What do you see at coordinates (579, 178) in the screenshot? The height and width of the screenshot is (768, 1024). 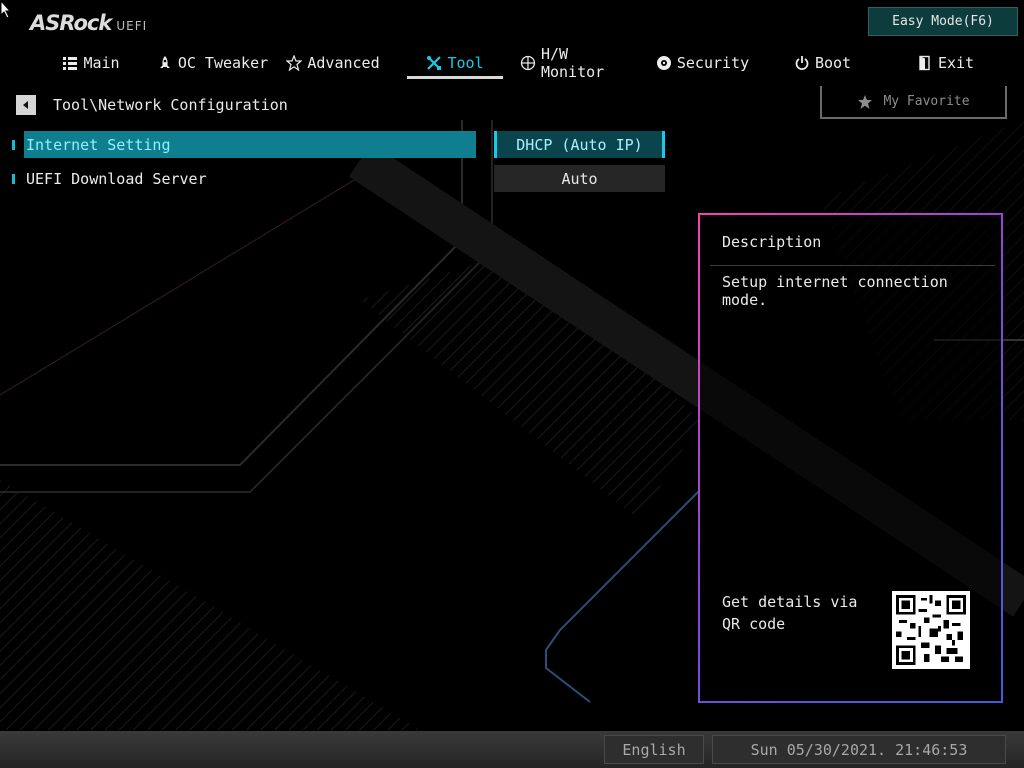 I see `setting-uefi-download-server-value: Auto` at bounding box center [579, 178].